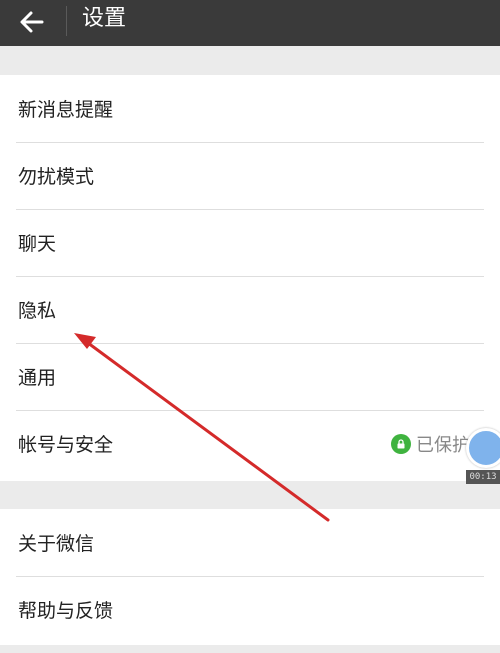 The image size is (500, 653). I want to click on settings-item-label: 聊天, so click(37, 244).